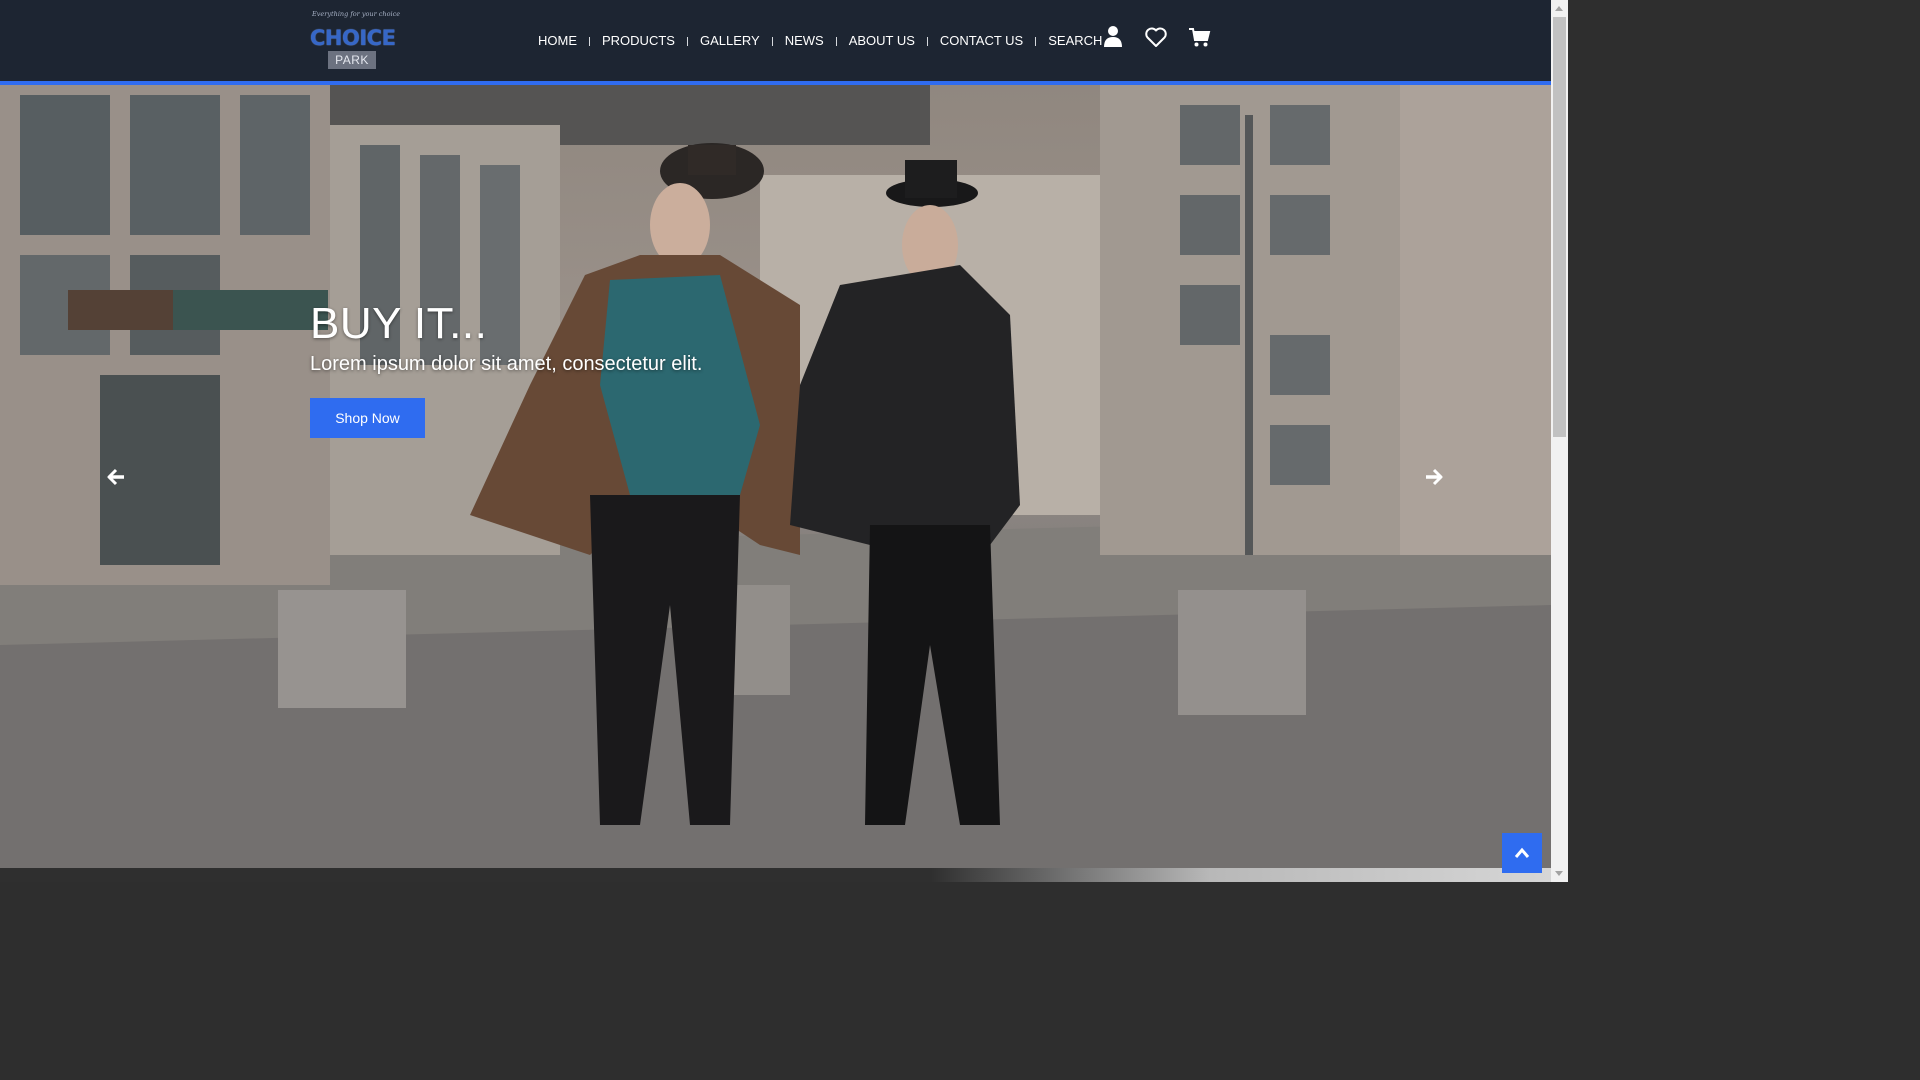 The image size is (1920, 1080). Describe the element at coordinates (730, 41) in the screenshot. I see `nav-item-gallery: GALLERY` at that location.